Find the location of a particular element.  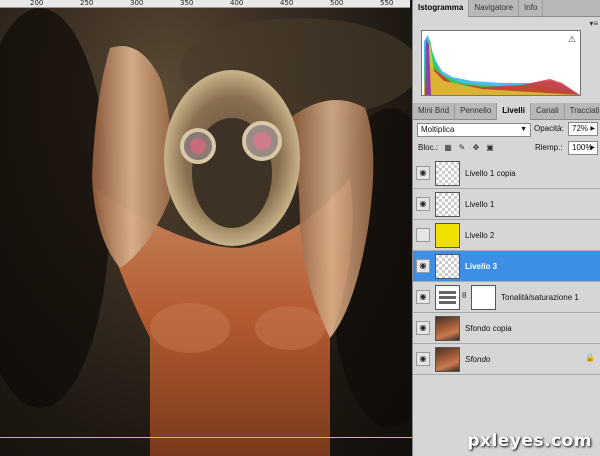

fill-input: 100% ▶ is located at coordinates (583, 148).